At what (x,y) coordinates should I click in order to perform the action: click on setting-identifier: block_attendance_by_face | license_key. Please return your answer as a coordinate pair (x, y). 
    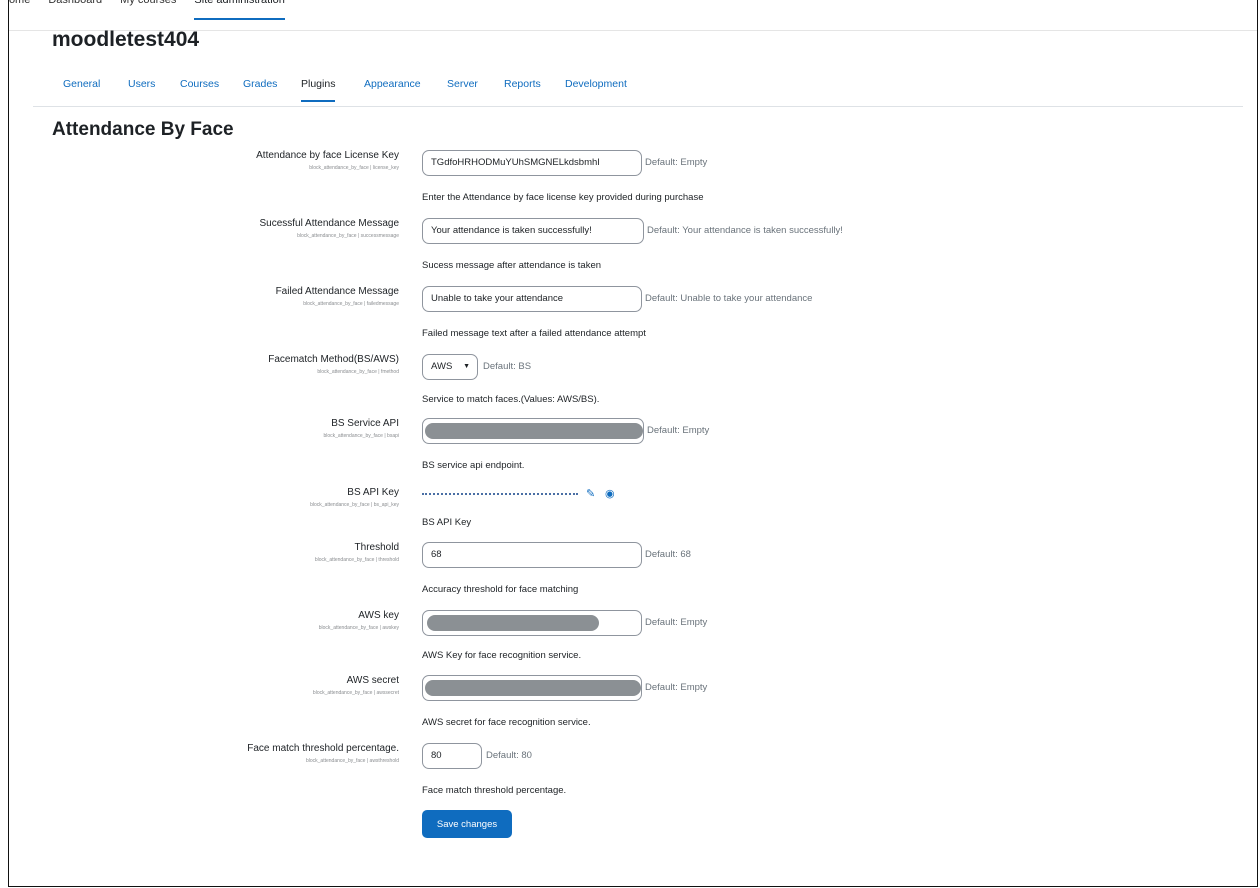
    Looking at the image, I should click on (354, 168).